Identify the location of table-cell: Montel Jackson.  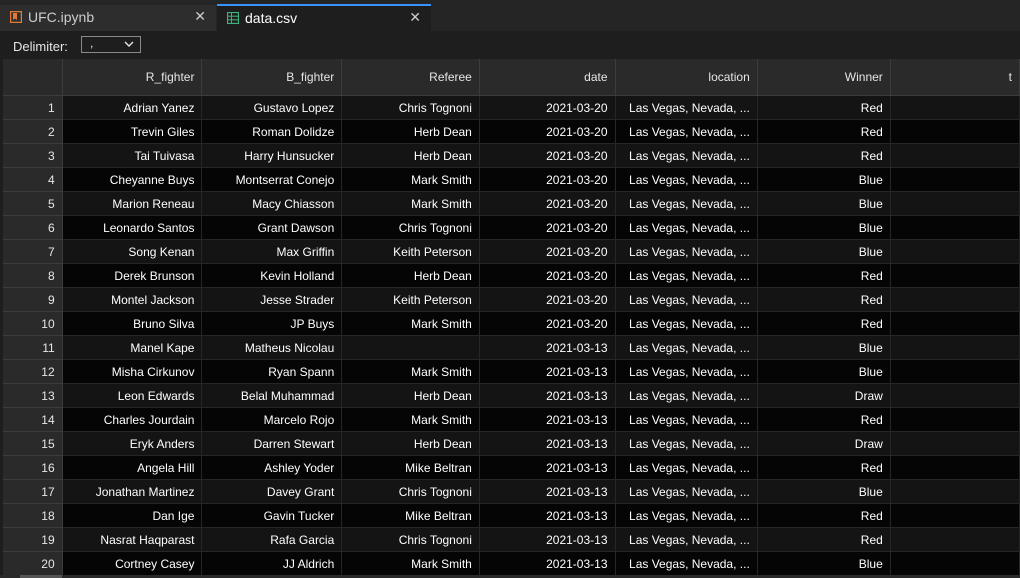
(132, 299).